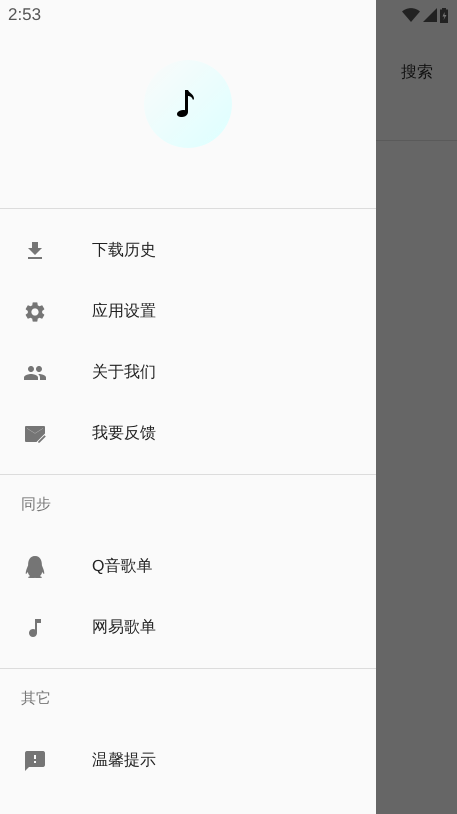 The height and width of the screenshot is (814, 457). I want to click on section-header: 其它, so click(36, 699).